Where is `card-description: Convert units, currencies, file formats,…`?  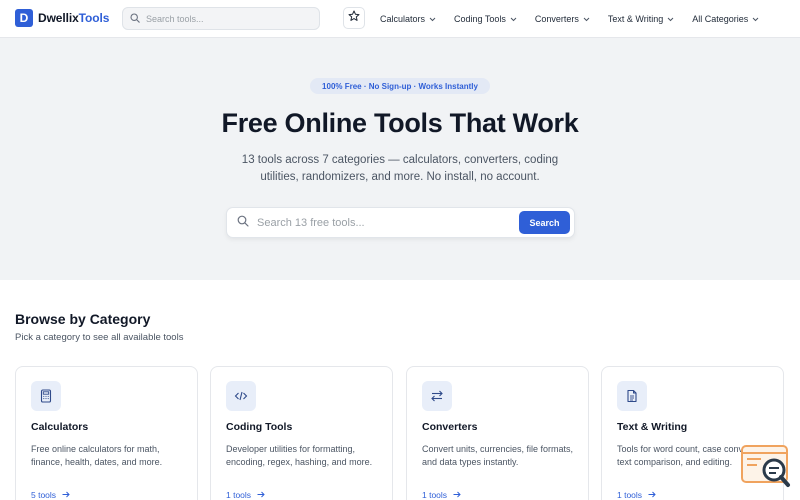
card-description: Convert units, currencies, file formats,… is located at coordinates (498, 455).